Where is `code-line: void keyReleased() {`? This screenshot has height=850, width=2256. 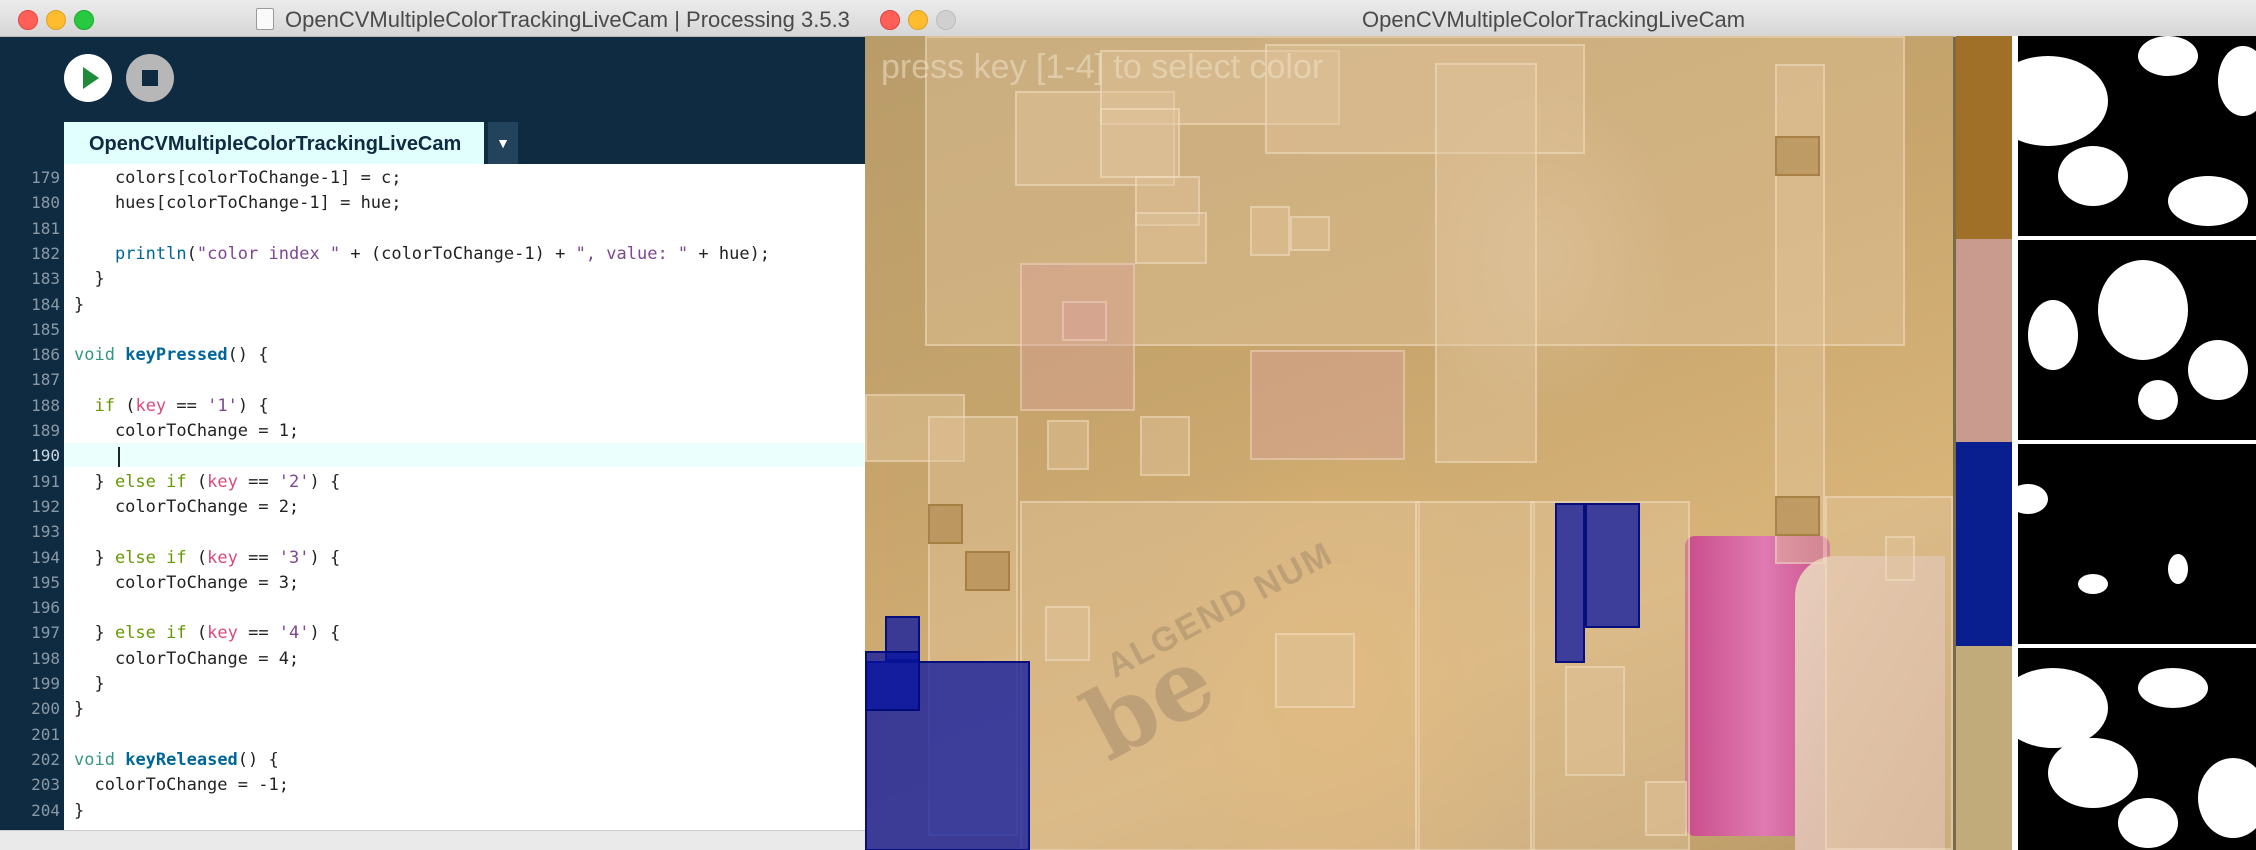
code-line: void keyReleased() { is located at coordinates (176, 760).